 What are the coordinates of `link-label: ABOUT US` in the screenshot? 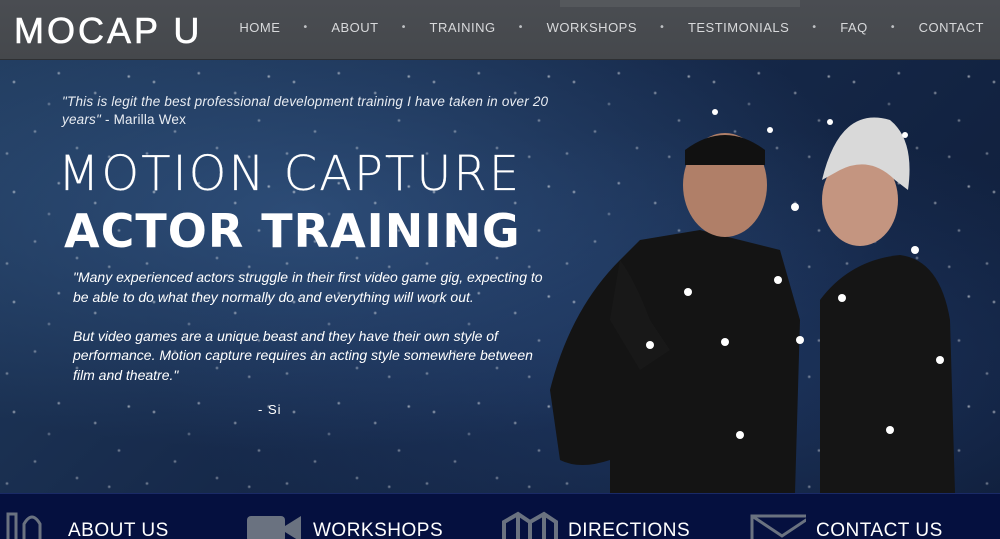 It's located at (118, 529).